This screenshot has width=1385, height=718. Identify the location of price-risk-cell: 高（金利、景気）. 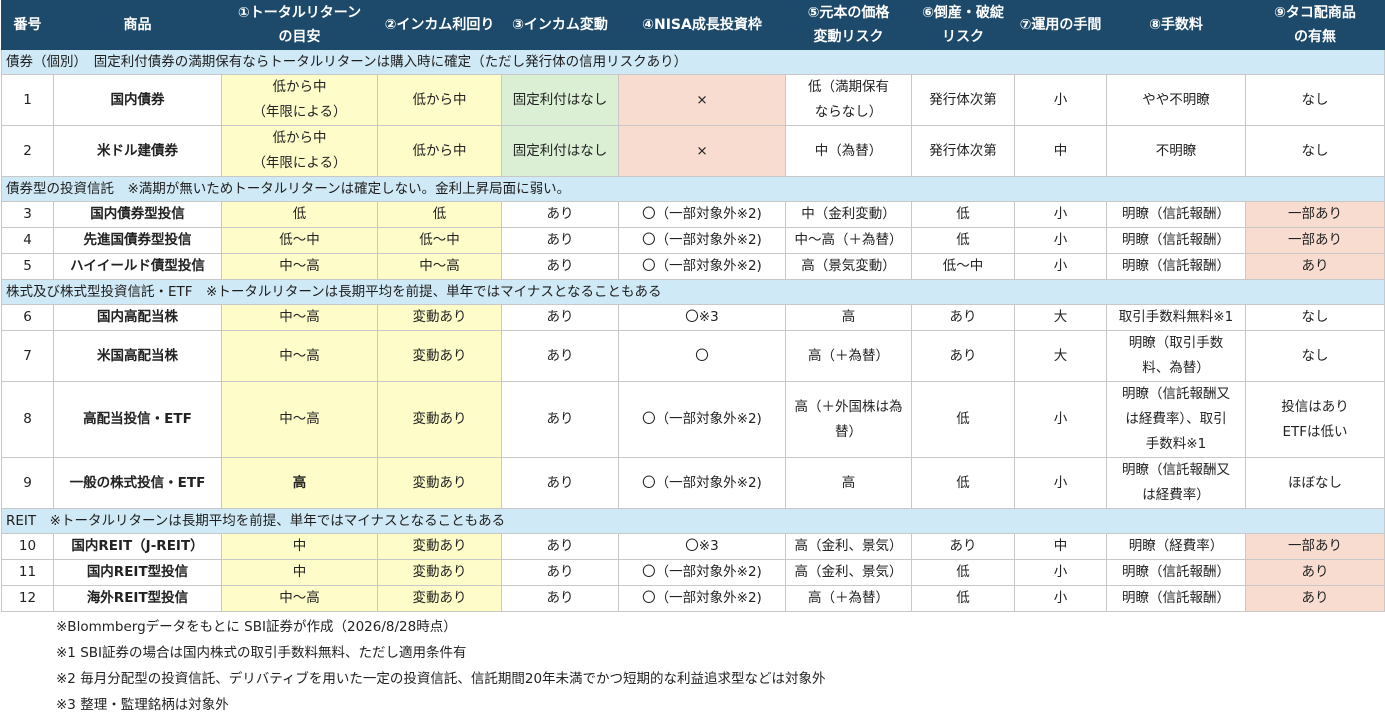
(848, 546).